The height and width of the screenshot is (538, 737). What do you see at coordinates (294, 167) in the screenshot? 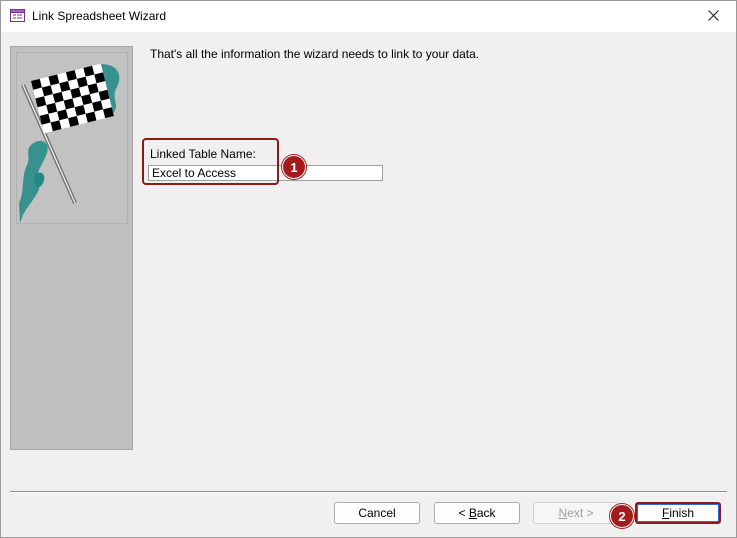
I see `annotation-badge-1: 1` at bounding box center [294, 167].